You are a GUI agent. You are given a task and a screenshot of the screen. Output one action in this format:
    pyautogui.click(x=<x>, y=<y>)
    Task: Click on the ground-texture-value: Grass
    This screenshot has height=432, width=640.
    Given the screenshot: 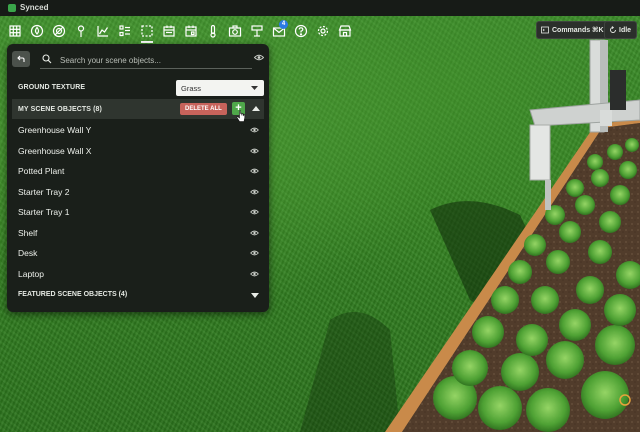 What is the action you would take?
    pyautogui.click(x=191, y=88)
    